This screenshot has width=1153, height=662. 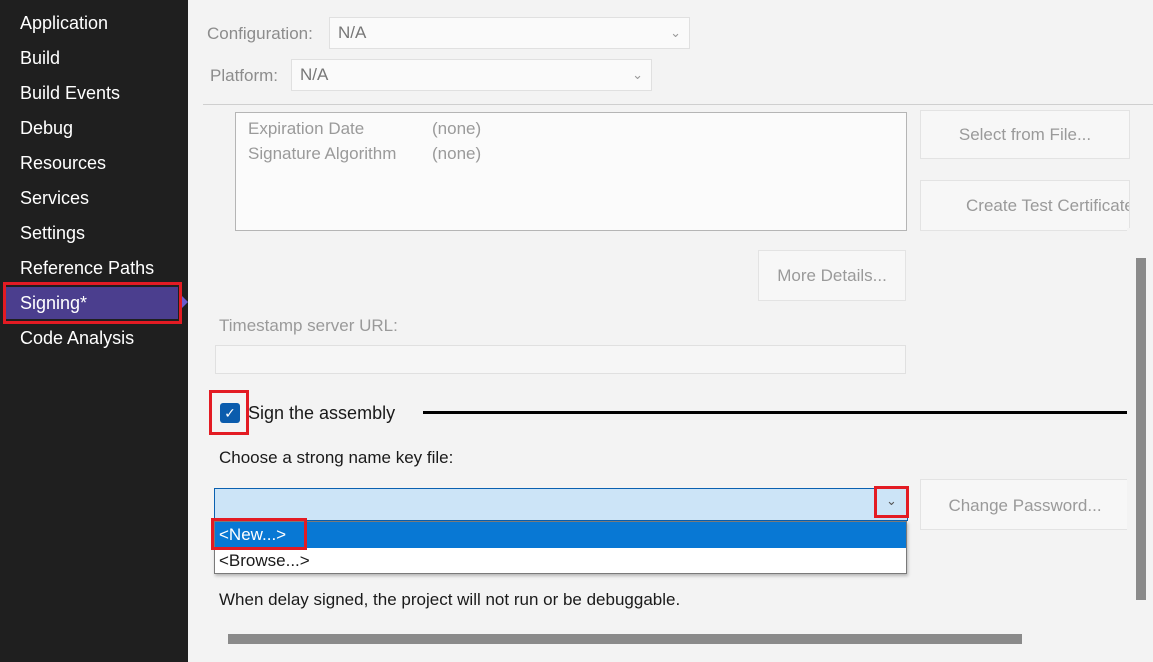 What do you see at coordinates (457, 153) in the screenshot?
I see `signature-algorithm-value: (none)` at bounding box center [457, 153].